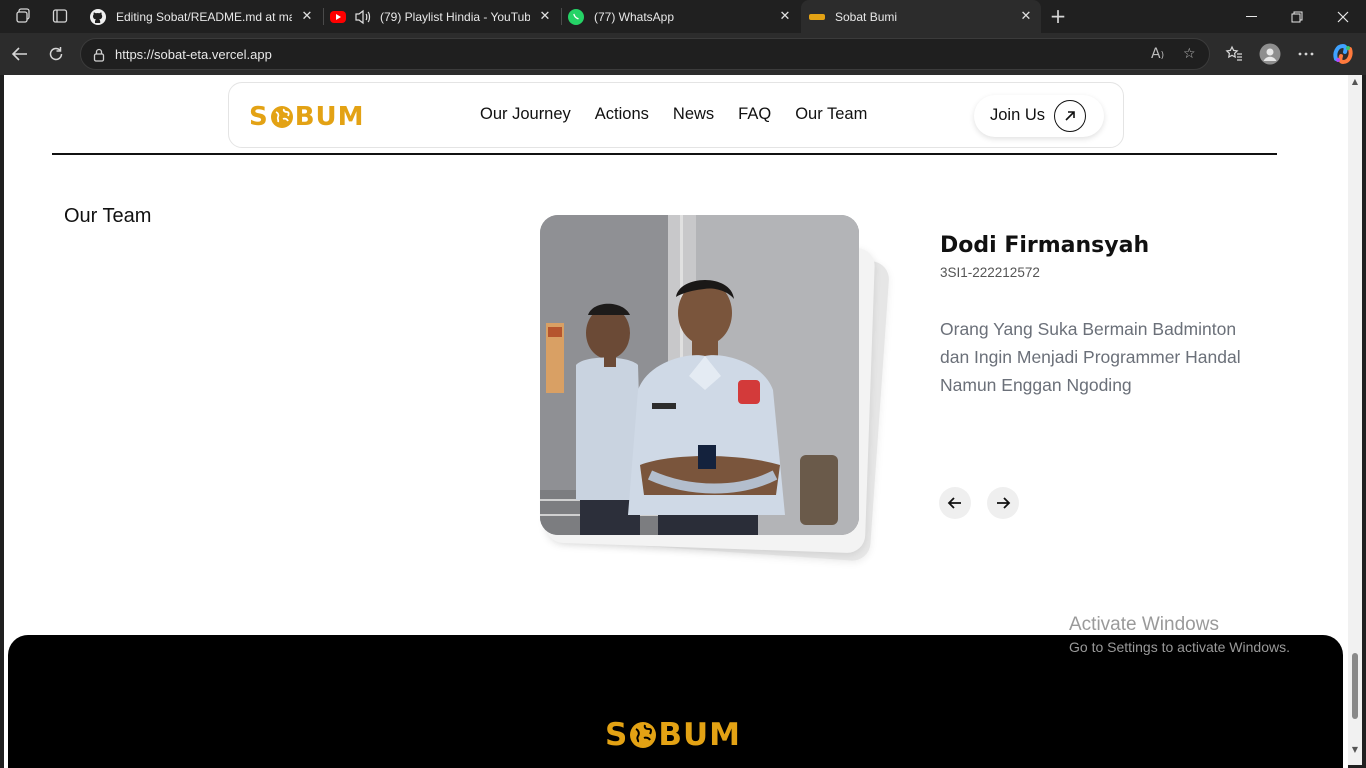 The height and width of the screenshot is (768, 1366). I want to click on nav-actions: Actions, so click(622, 114).